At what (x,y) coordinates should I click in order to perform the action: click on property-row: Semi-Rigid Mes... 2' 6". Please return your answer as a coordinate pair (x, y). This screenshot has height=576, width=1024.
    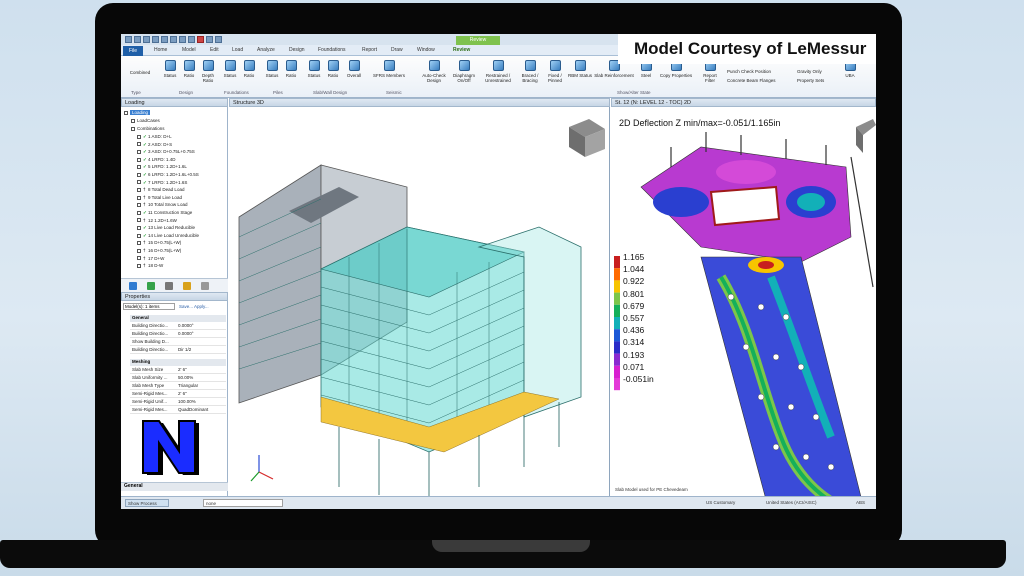
    Looking at the image, I should click on (178, 394).